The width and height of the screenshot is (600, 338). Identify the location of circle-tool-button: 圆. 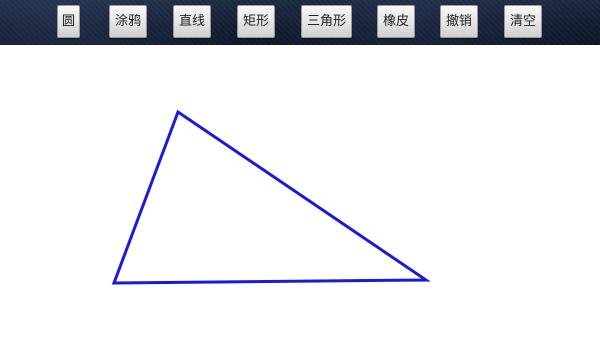
(68, 21).